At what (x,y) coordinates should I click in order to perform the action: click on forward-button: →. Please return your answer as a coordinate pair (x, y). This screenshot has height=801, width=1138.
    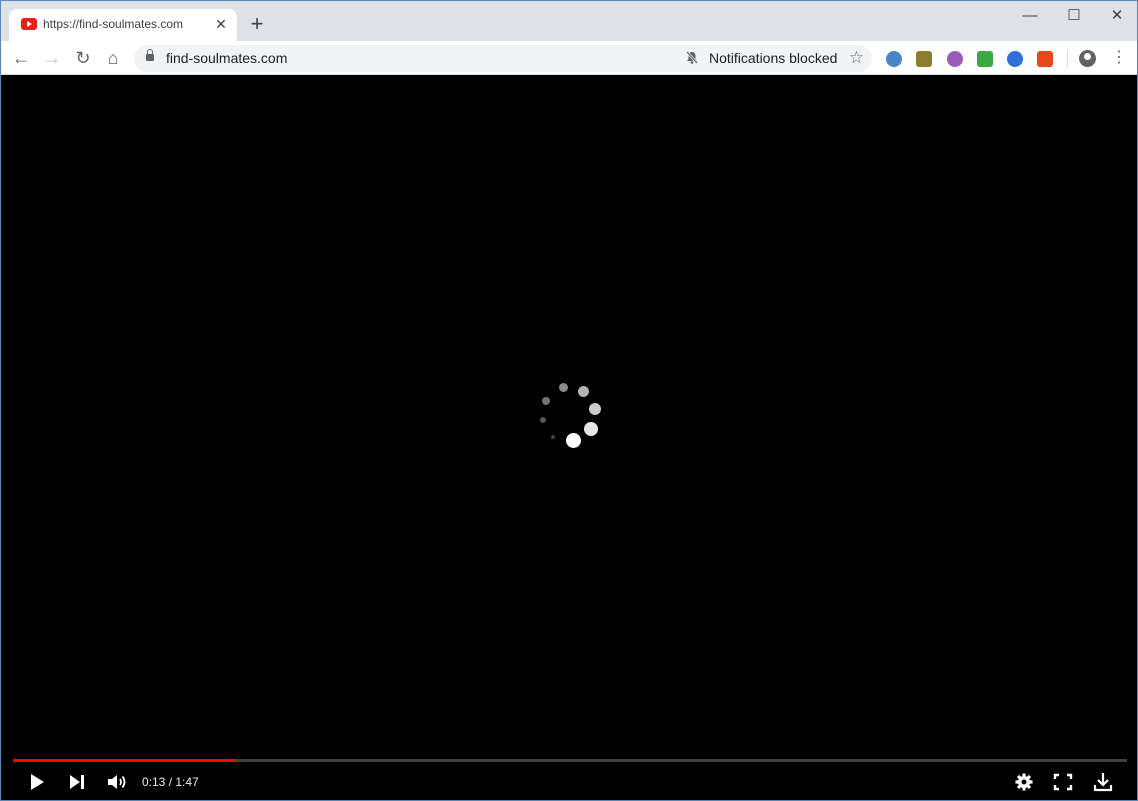
    Looking at the image, I should click on (52, 58).